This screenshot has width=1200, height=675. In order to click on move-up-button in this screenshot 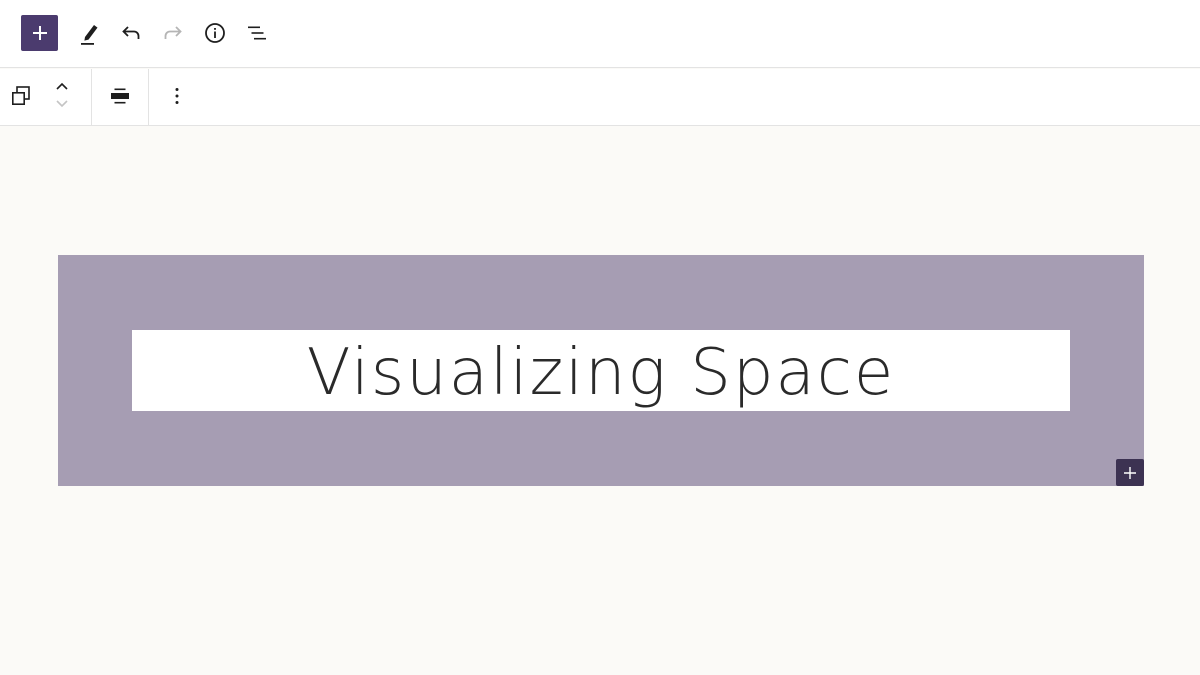, I will do `click(62, 86)`.